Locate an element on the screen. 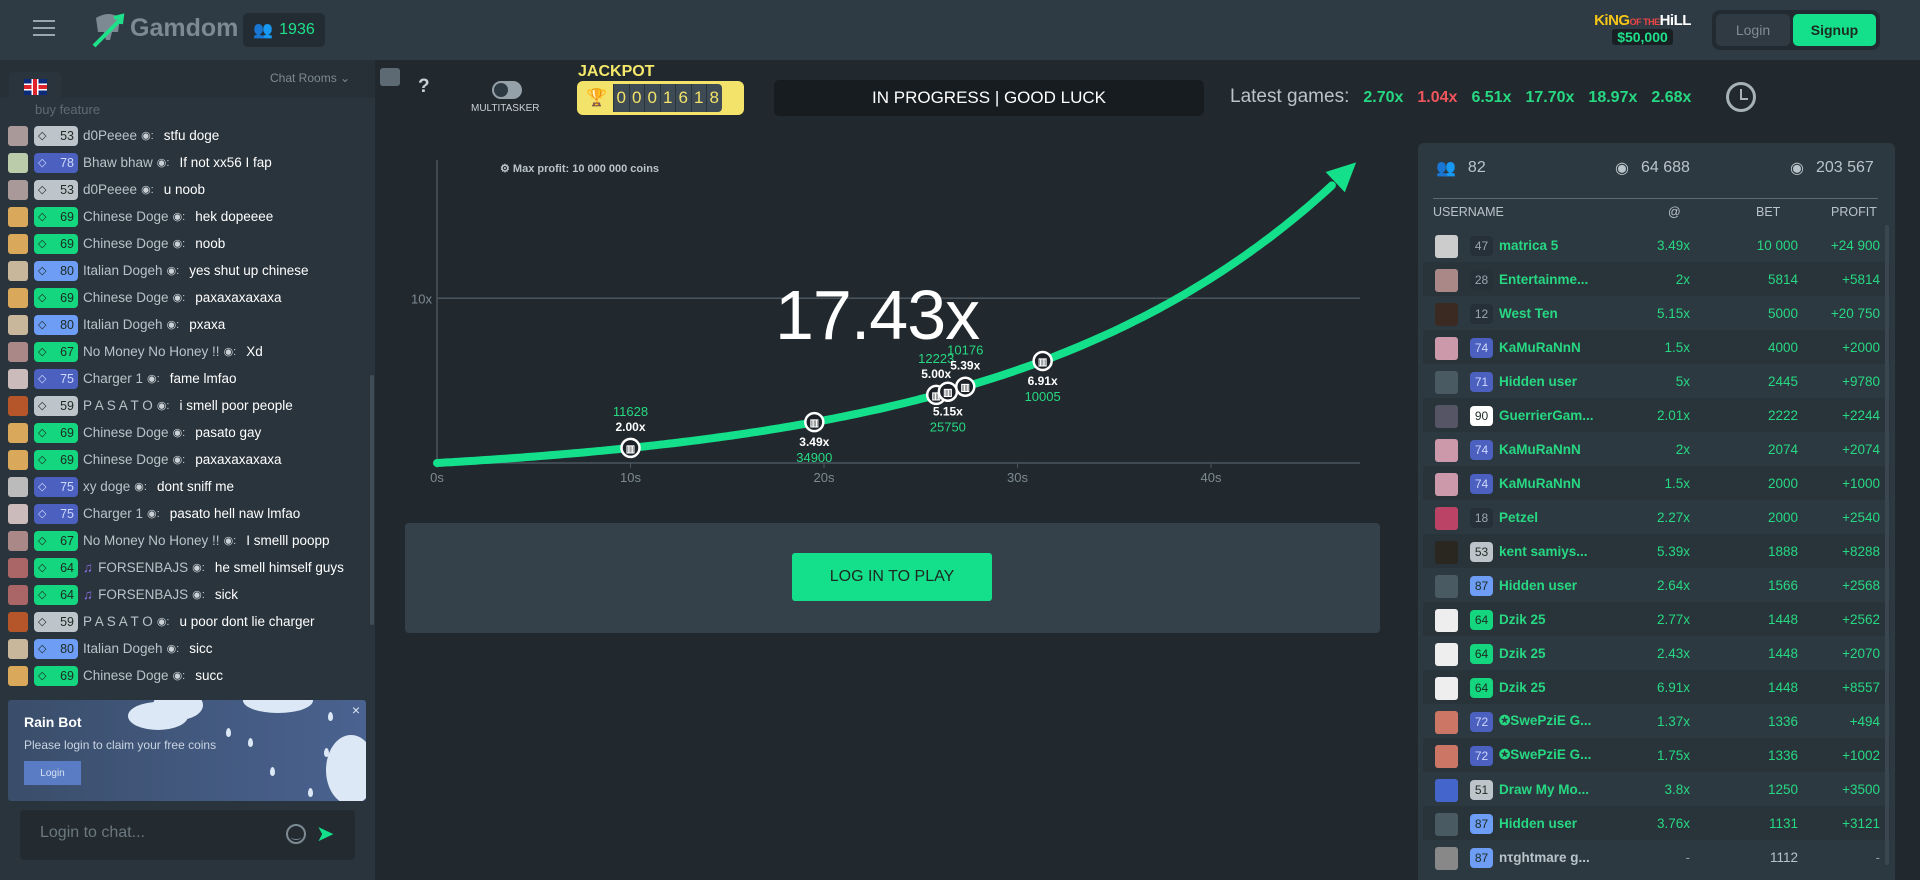 The height and width of the screenshot is (880, 1920). chat-toggle-icon is located at coordinates (390, 77).